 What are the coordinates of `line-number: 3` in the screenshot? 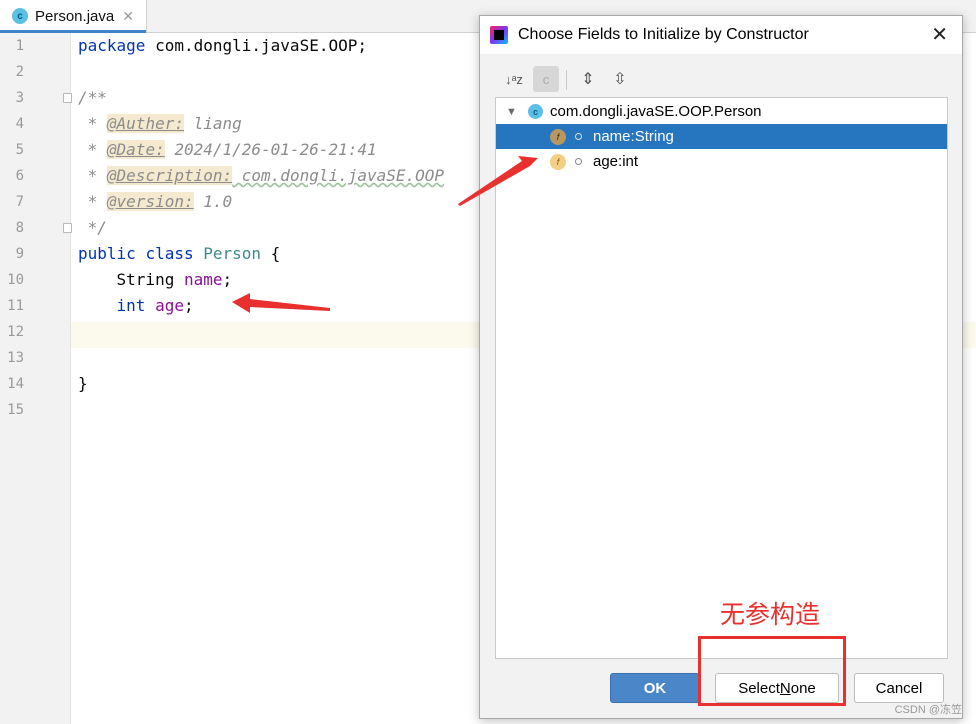 It's located at (19, 98).